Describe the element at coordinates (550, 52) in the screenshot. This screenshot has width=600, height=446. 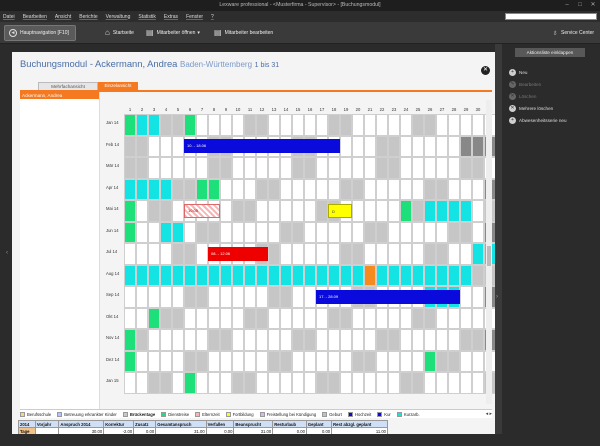
I see `collapse-action-list-button: Aktionsliste einklappen` at that location.